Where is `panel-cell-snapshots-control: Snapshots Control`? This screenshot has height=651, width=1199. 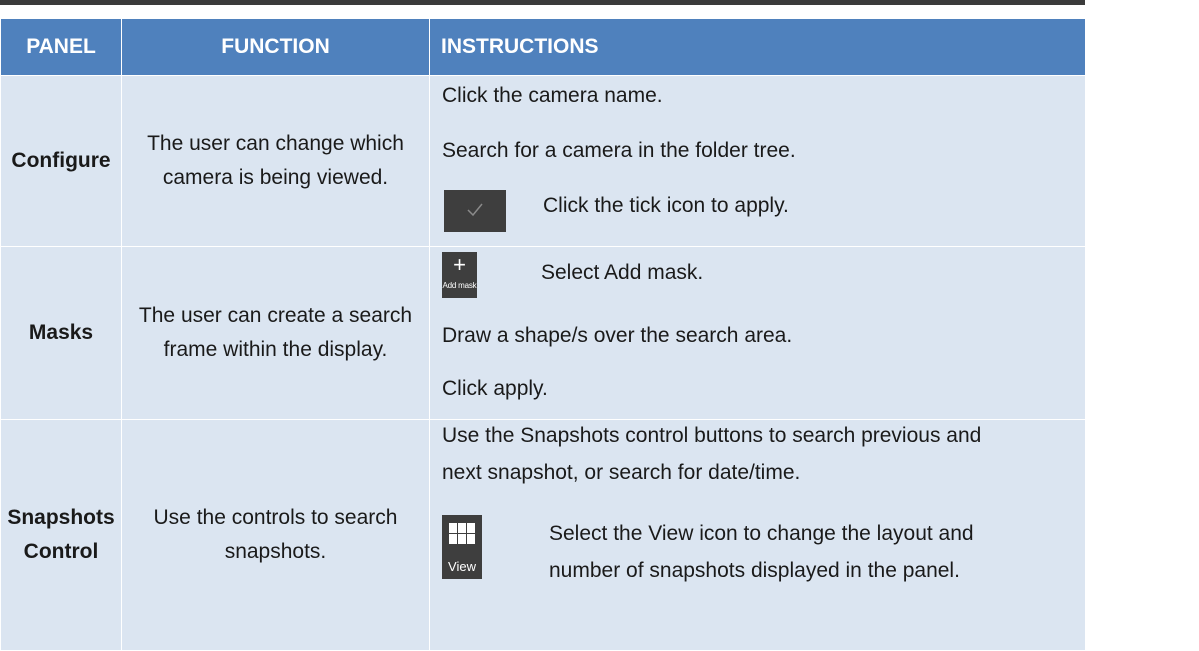
panel-cell-snapshots-control: Snapshots Control is located at coordinates (61, 535).